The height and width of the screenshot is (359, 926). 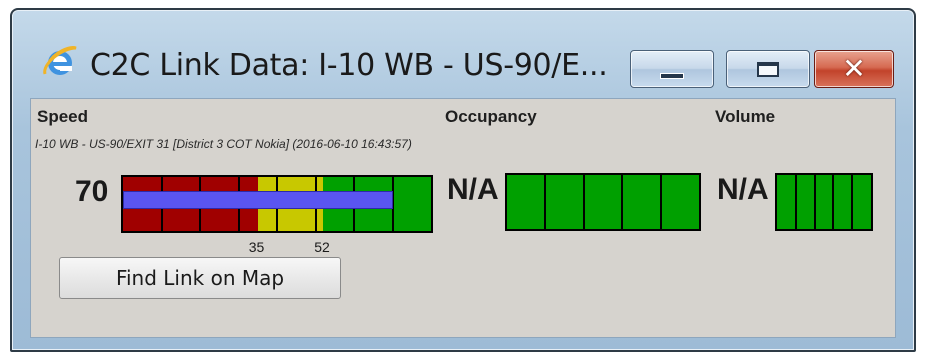 I want to click on close-icon: ✕, so click(x=854, y=68).